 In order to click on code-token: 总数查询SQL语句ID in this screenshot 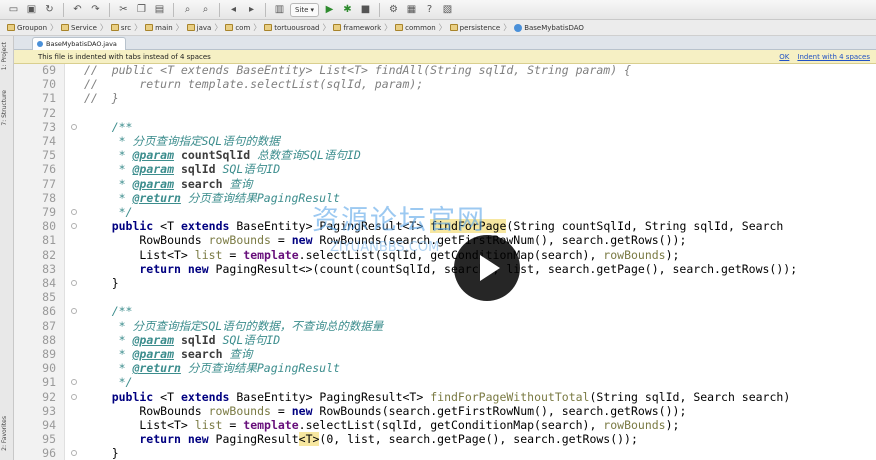, I will do `click(305, 155)`.